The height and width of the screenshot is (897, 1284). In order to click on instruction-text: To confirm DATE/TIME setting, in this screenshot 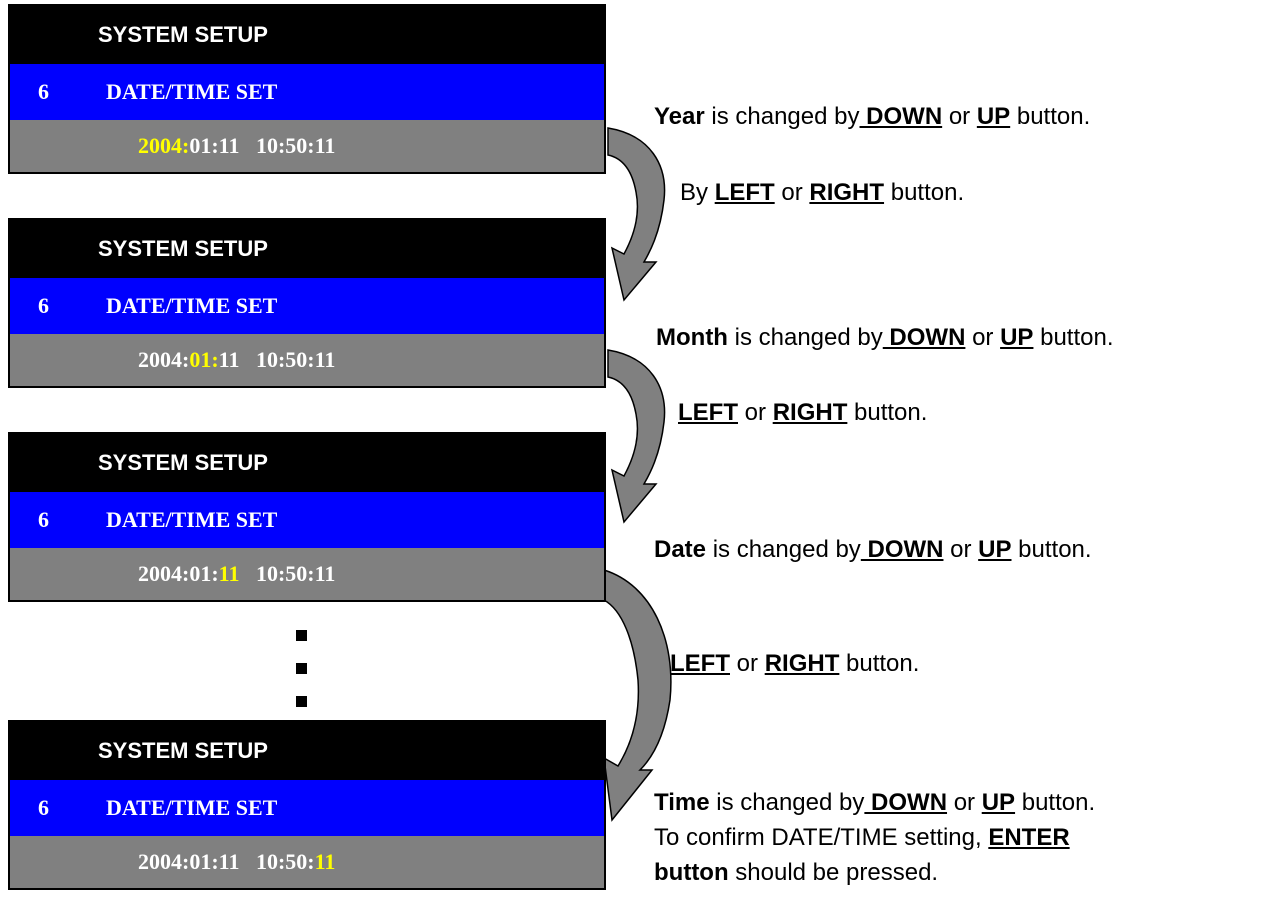, I will do `click(821, 837)`.